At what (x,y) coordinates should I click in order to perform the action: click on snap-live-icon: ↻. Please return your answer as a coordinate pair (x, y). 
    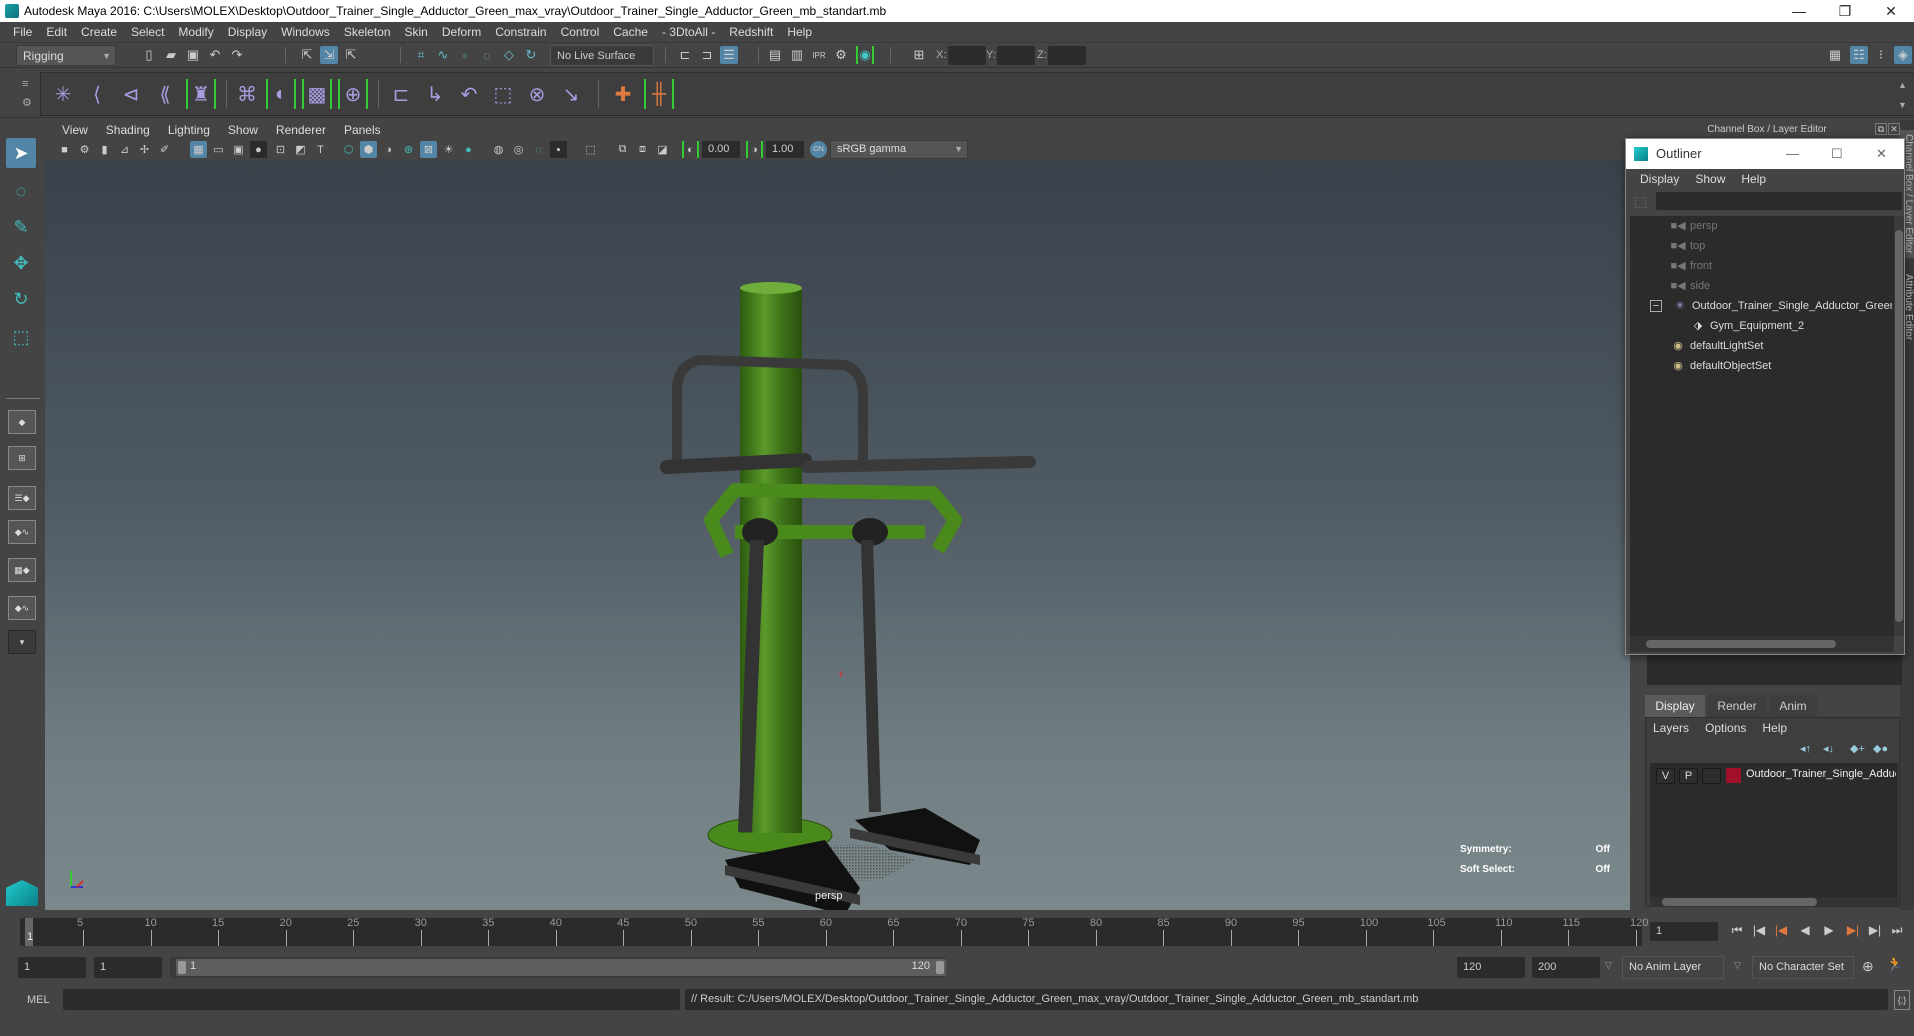
    Looking at the image, I should click on (531, 55).